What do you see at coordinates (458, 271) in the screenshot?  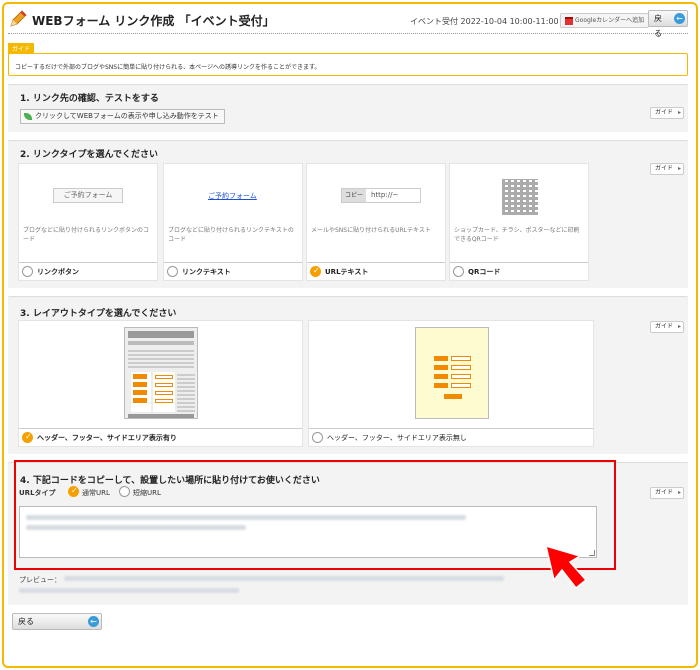 I see `radio-qr-code` at bounding box center [458, 271].